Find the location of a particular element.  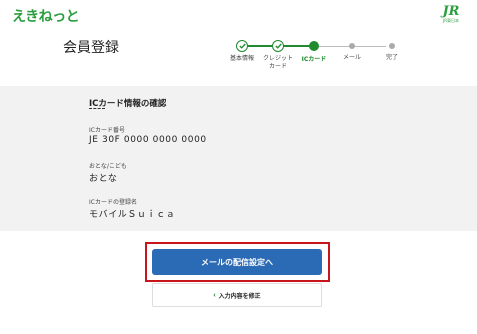

header: えきねっと JR JR東日本 is located at coordinates (238, 15).